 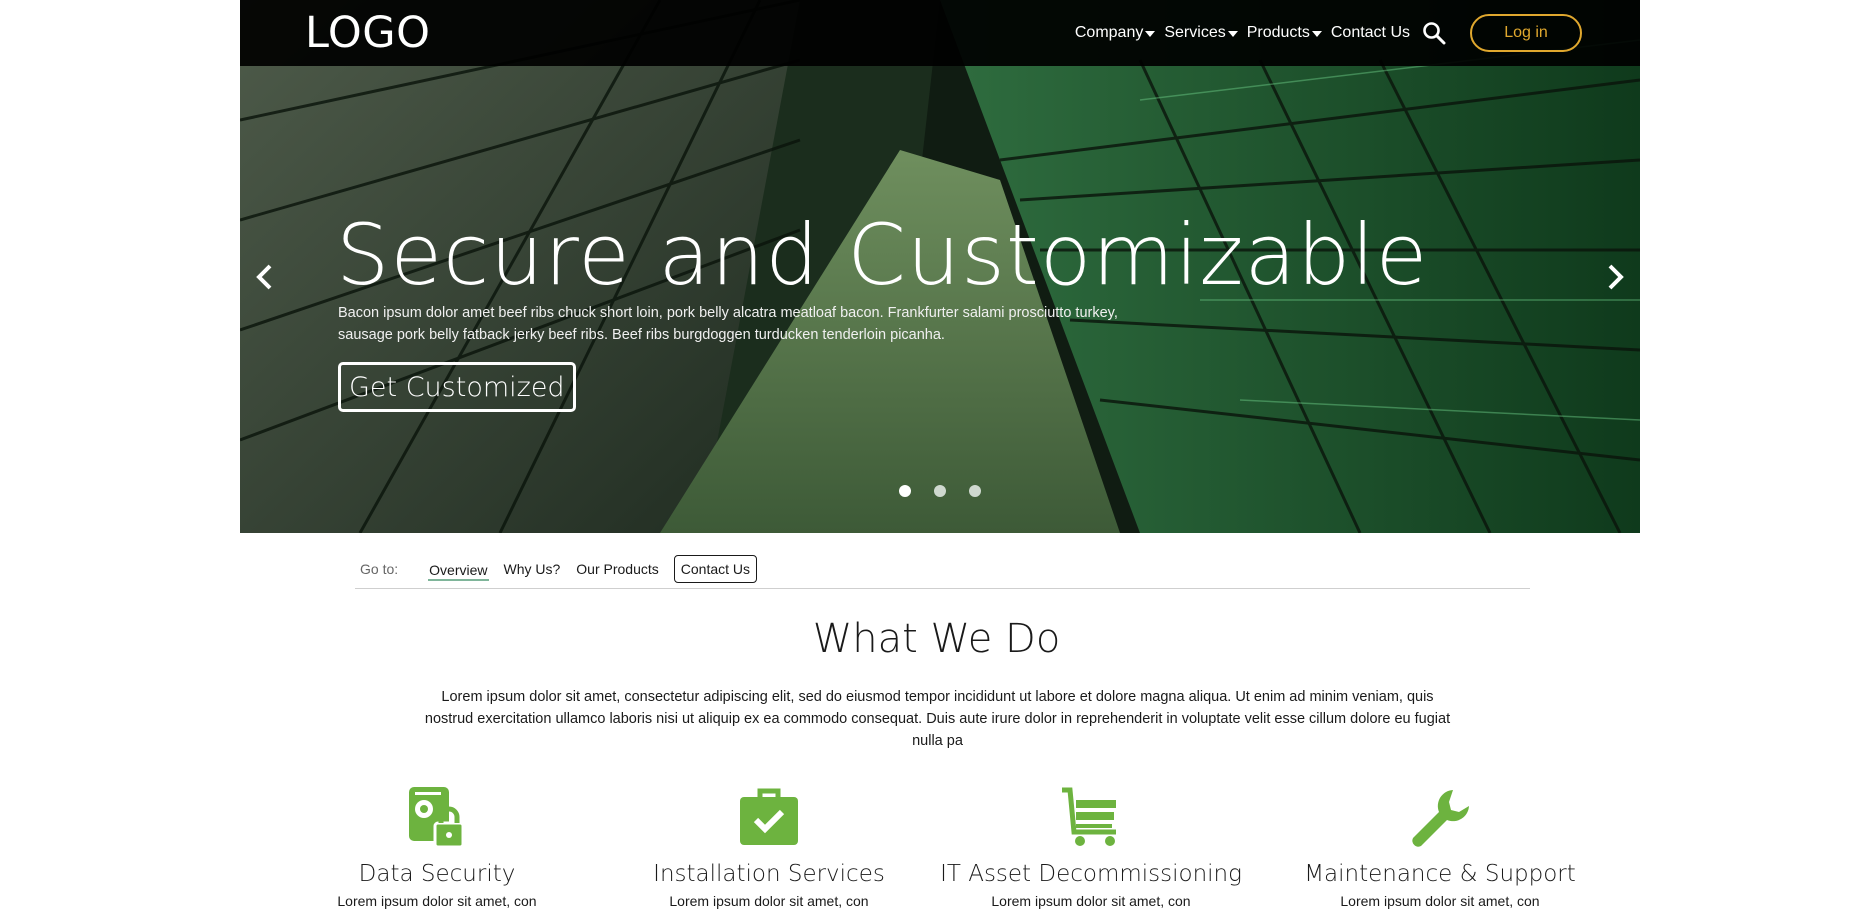 What do you see at coordinates (1434, 33) in the screenshot?
I see `search-icon` at bounding box center [1434, 33].